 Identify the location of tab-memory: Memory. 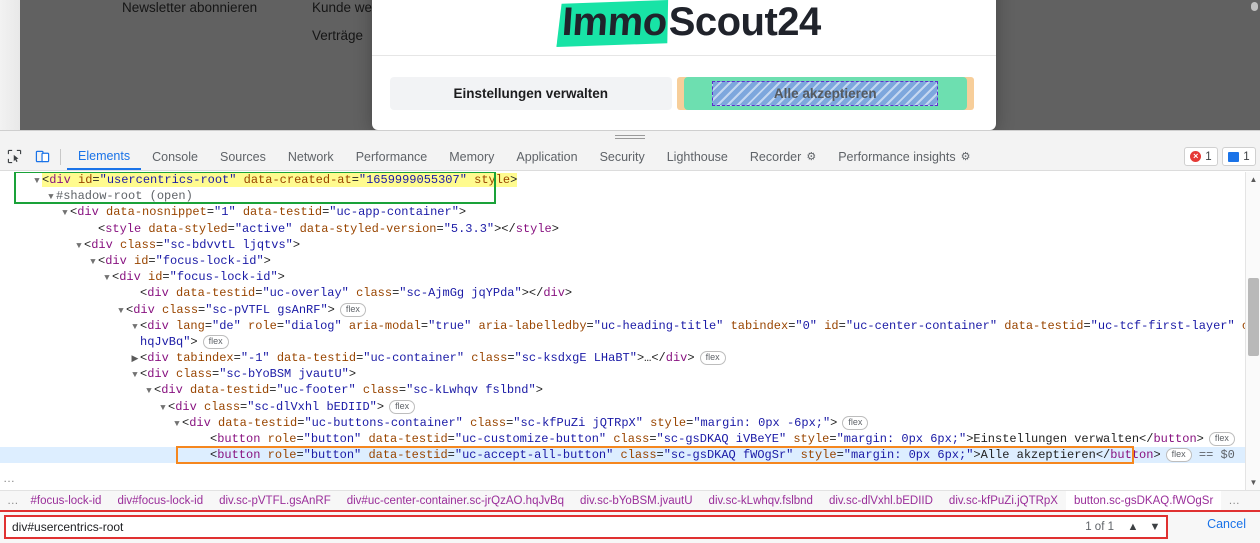
(471, 156).